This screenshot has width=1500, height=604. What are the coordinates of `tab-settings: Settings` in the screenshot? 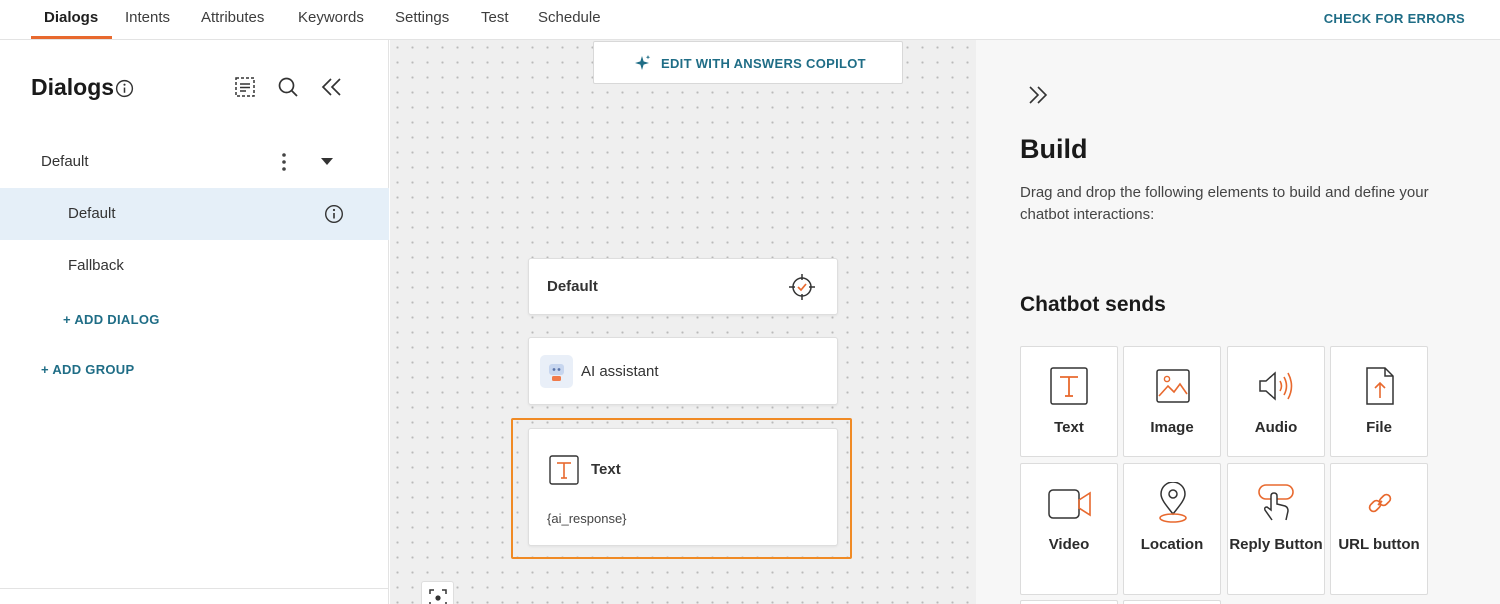 It's located at (422, 20).